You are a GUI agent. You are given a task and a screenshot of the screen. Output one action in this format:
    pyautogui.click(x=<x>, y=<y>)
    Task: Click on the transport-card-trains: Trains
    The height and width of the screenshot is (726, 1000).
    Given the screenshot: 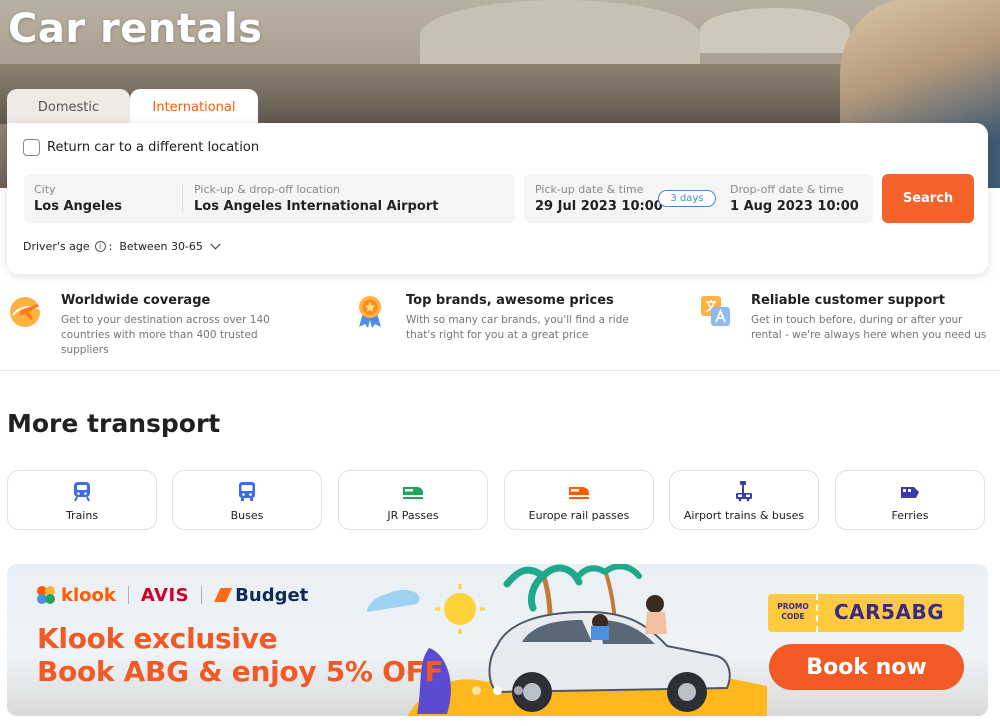 What is the action you would take?
    pyautogui.click(x=82, y=500)
    